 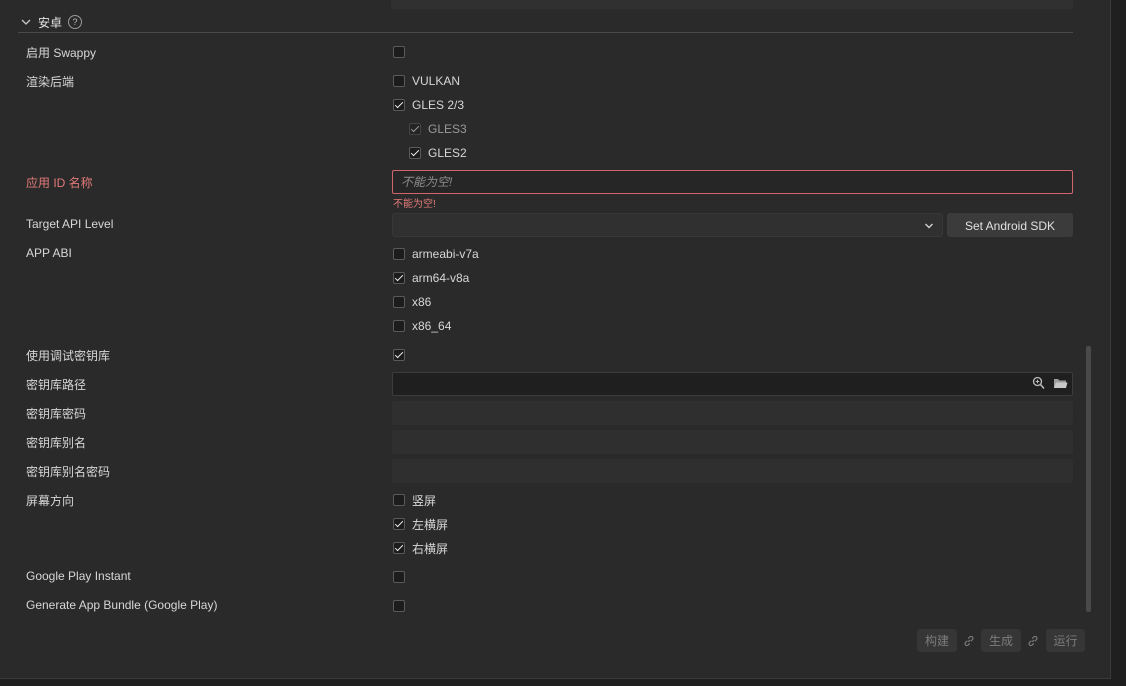 I want to click on abi-armeabi-v7a: armeabi-v7a, so click(x=436, y=254).